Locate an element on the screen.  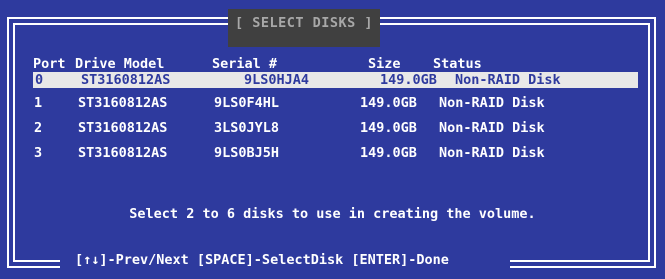
disk-port: 1 is located at coordinates (38, 103).